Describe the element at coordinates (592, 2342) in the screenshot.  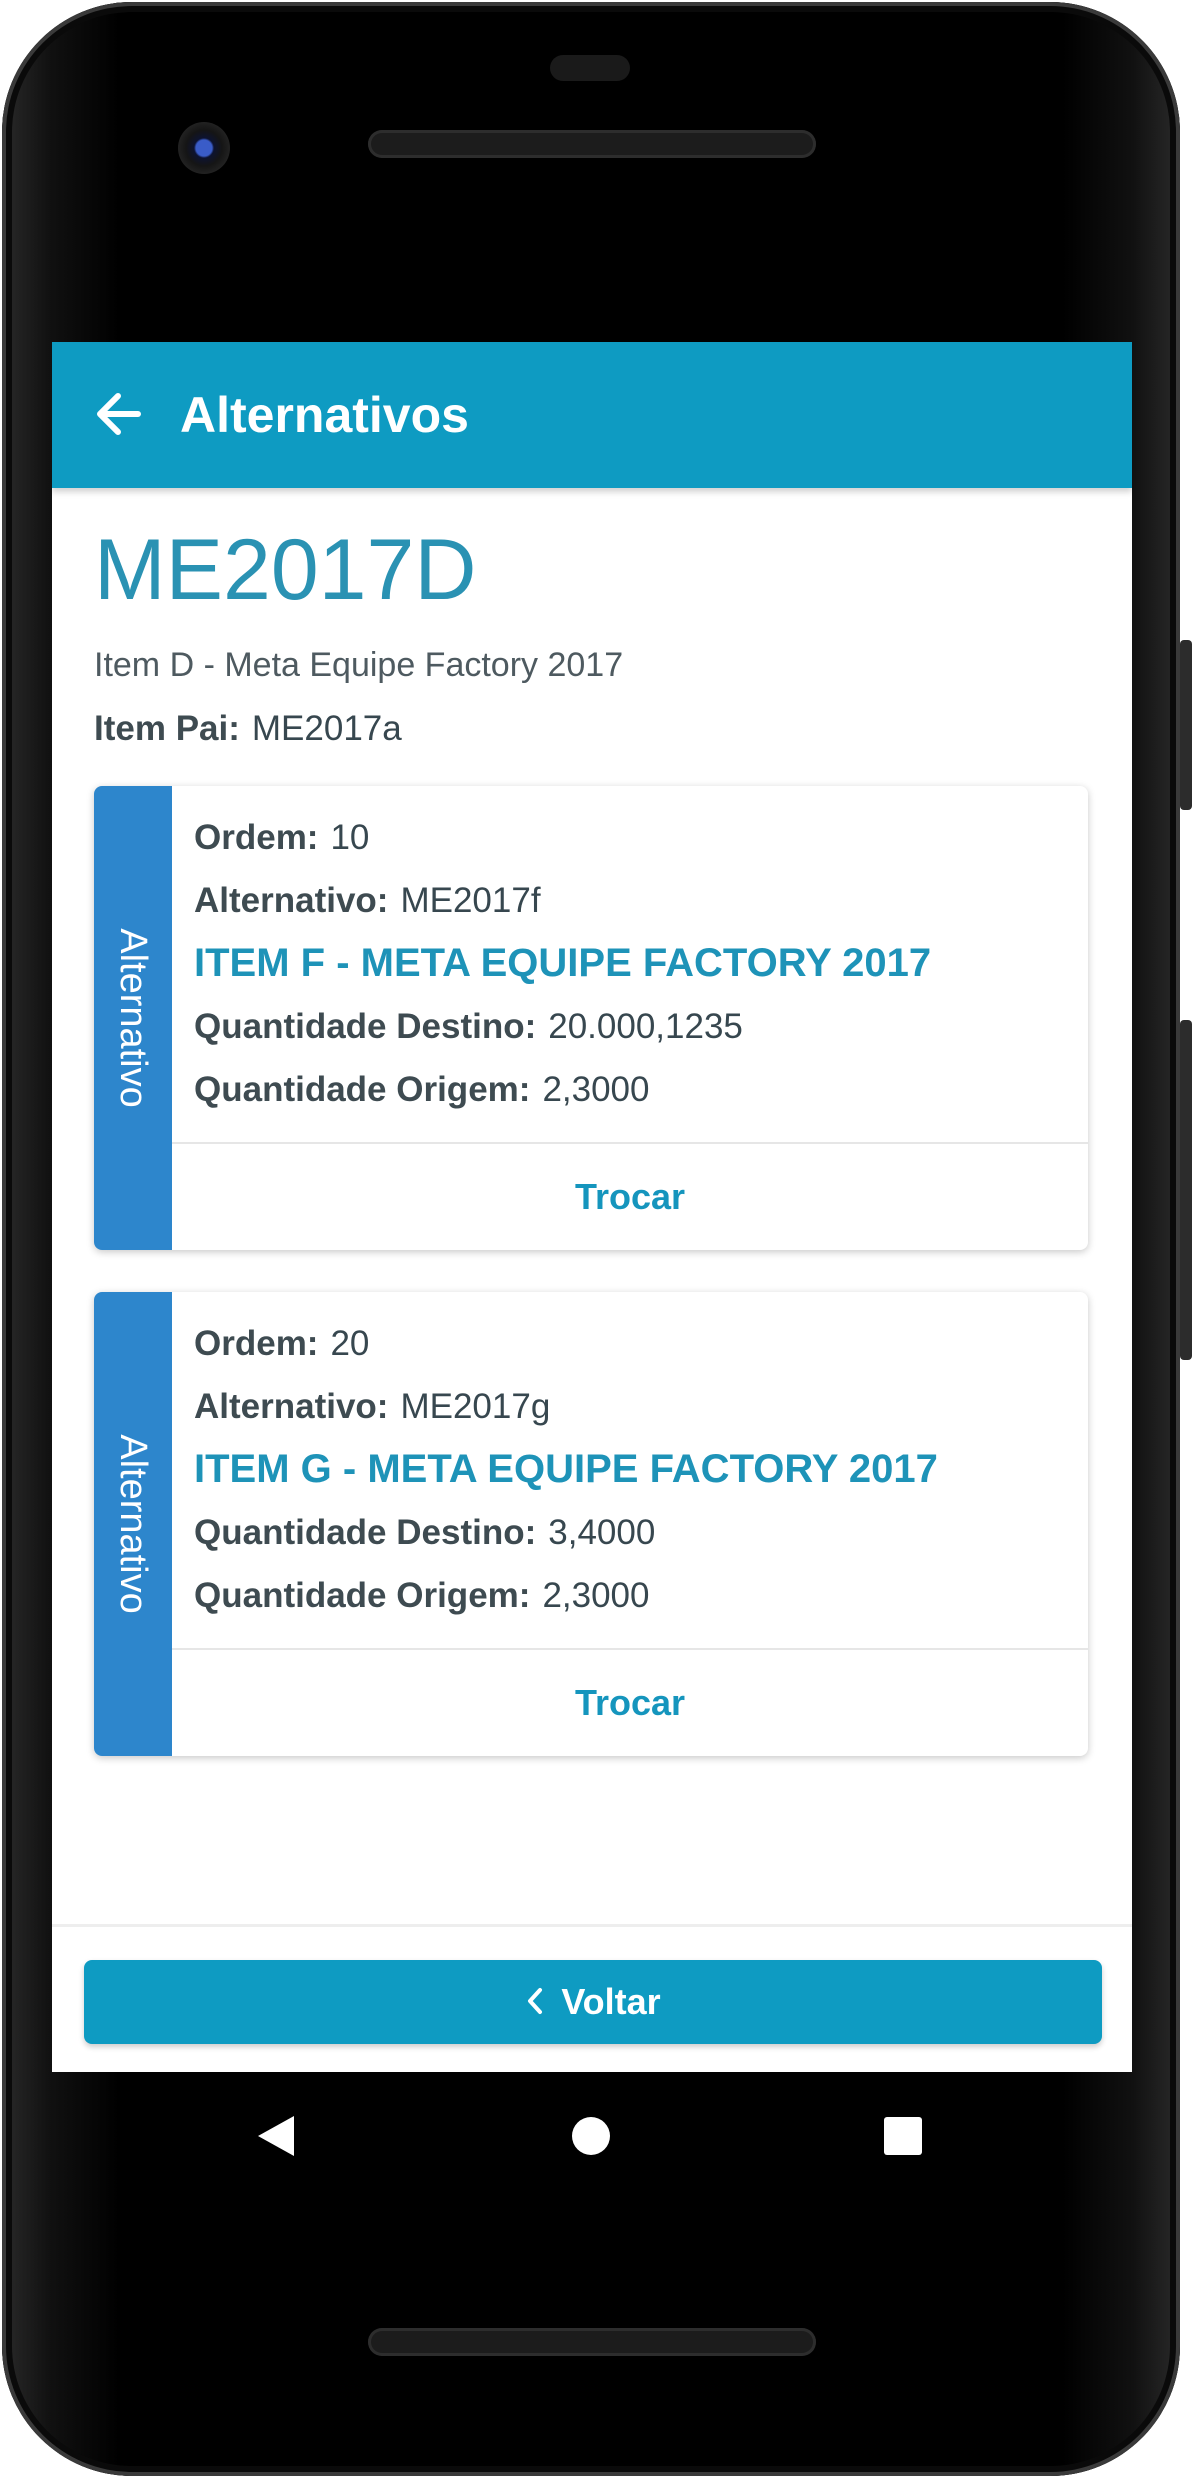
I see `bottom-speaker` at that location.